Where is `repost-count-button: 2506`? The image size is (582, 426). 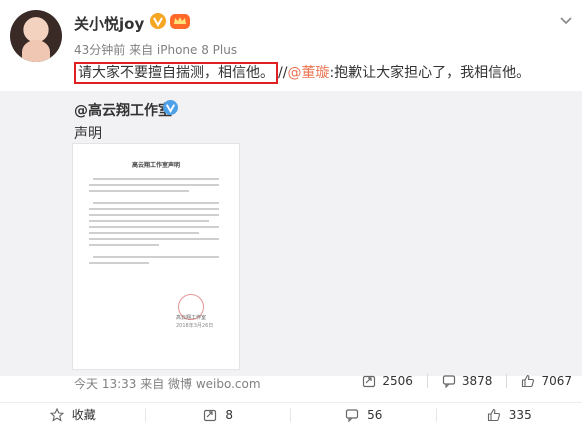
repost-count-button: 2506 is located at coordinates (387, 381).